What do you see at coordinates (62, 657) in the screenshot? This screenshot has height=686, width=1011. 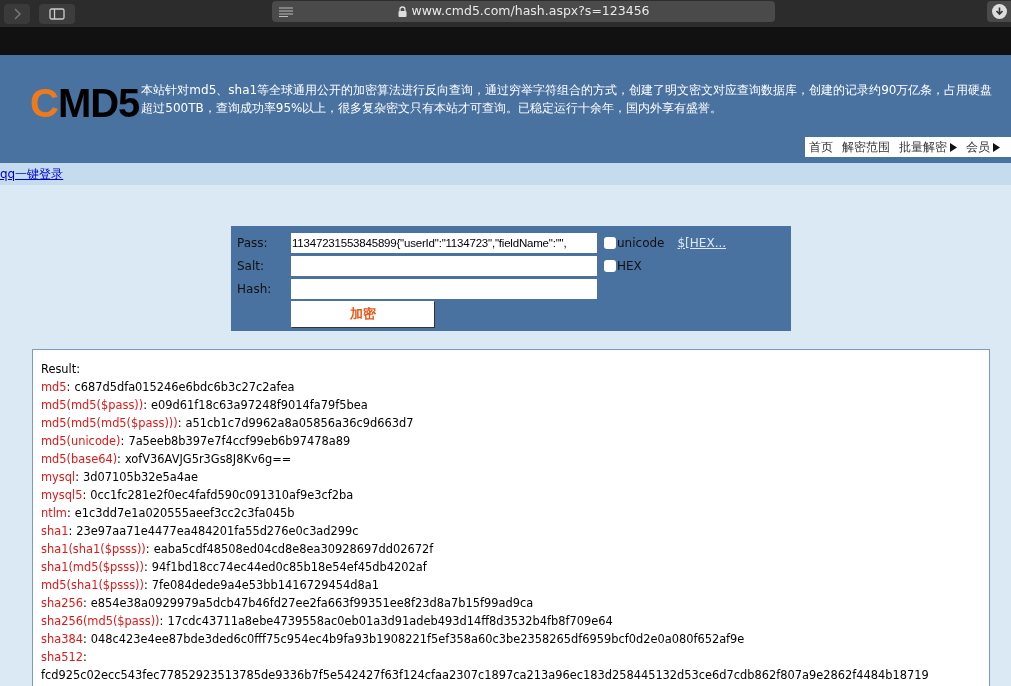 I see `algorithm-label: sha512` at bounding box center [62, 657].